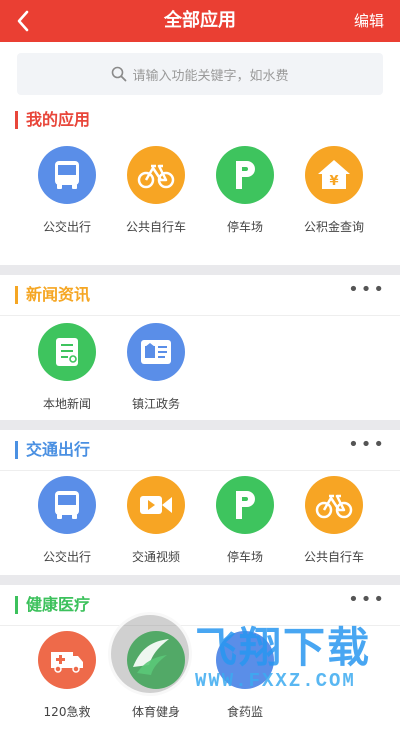 Image resolution: width=400 pixels, height=731 pixels. I want to click on app-label: 120急救, so click(67, 712).